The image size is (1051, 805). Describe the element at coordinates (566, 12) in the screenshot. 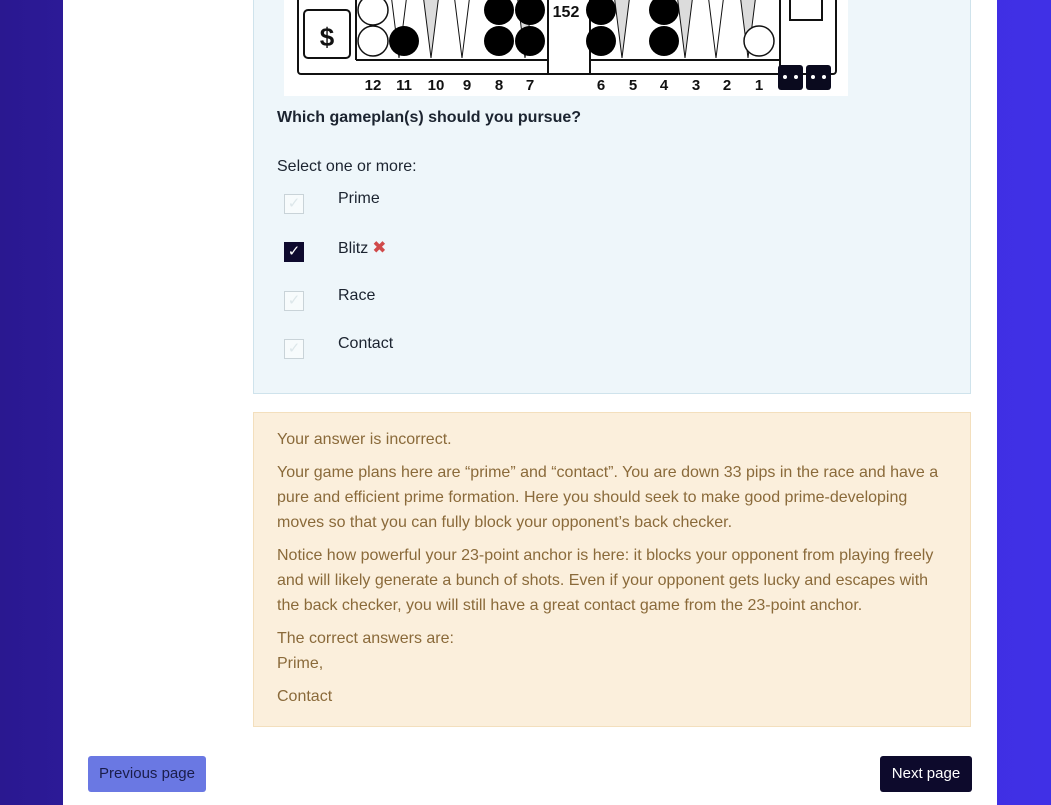

I see `pip-count: 152` at that location.